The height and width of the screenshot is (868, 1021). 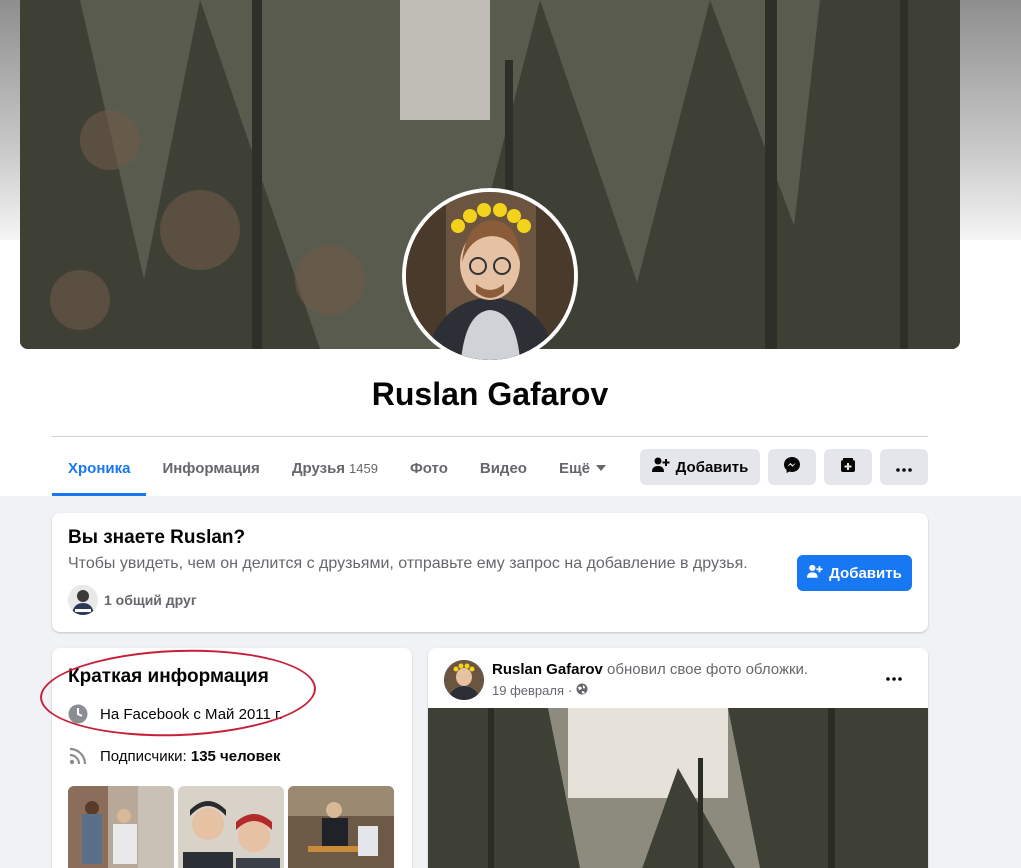 I want to click on profile-name: Ruslan Gafarov, so click(x=490, y=394).